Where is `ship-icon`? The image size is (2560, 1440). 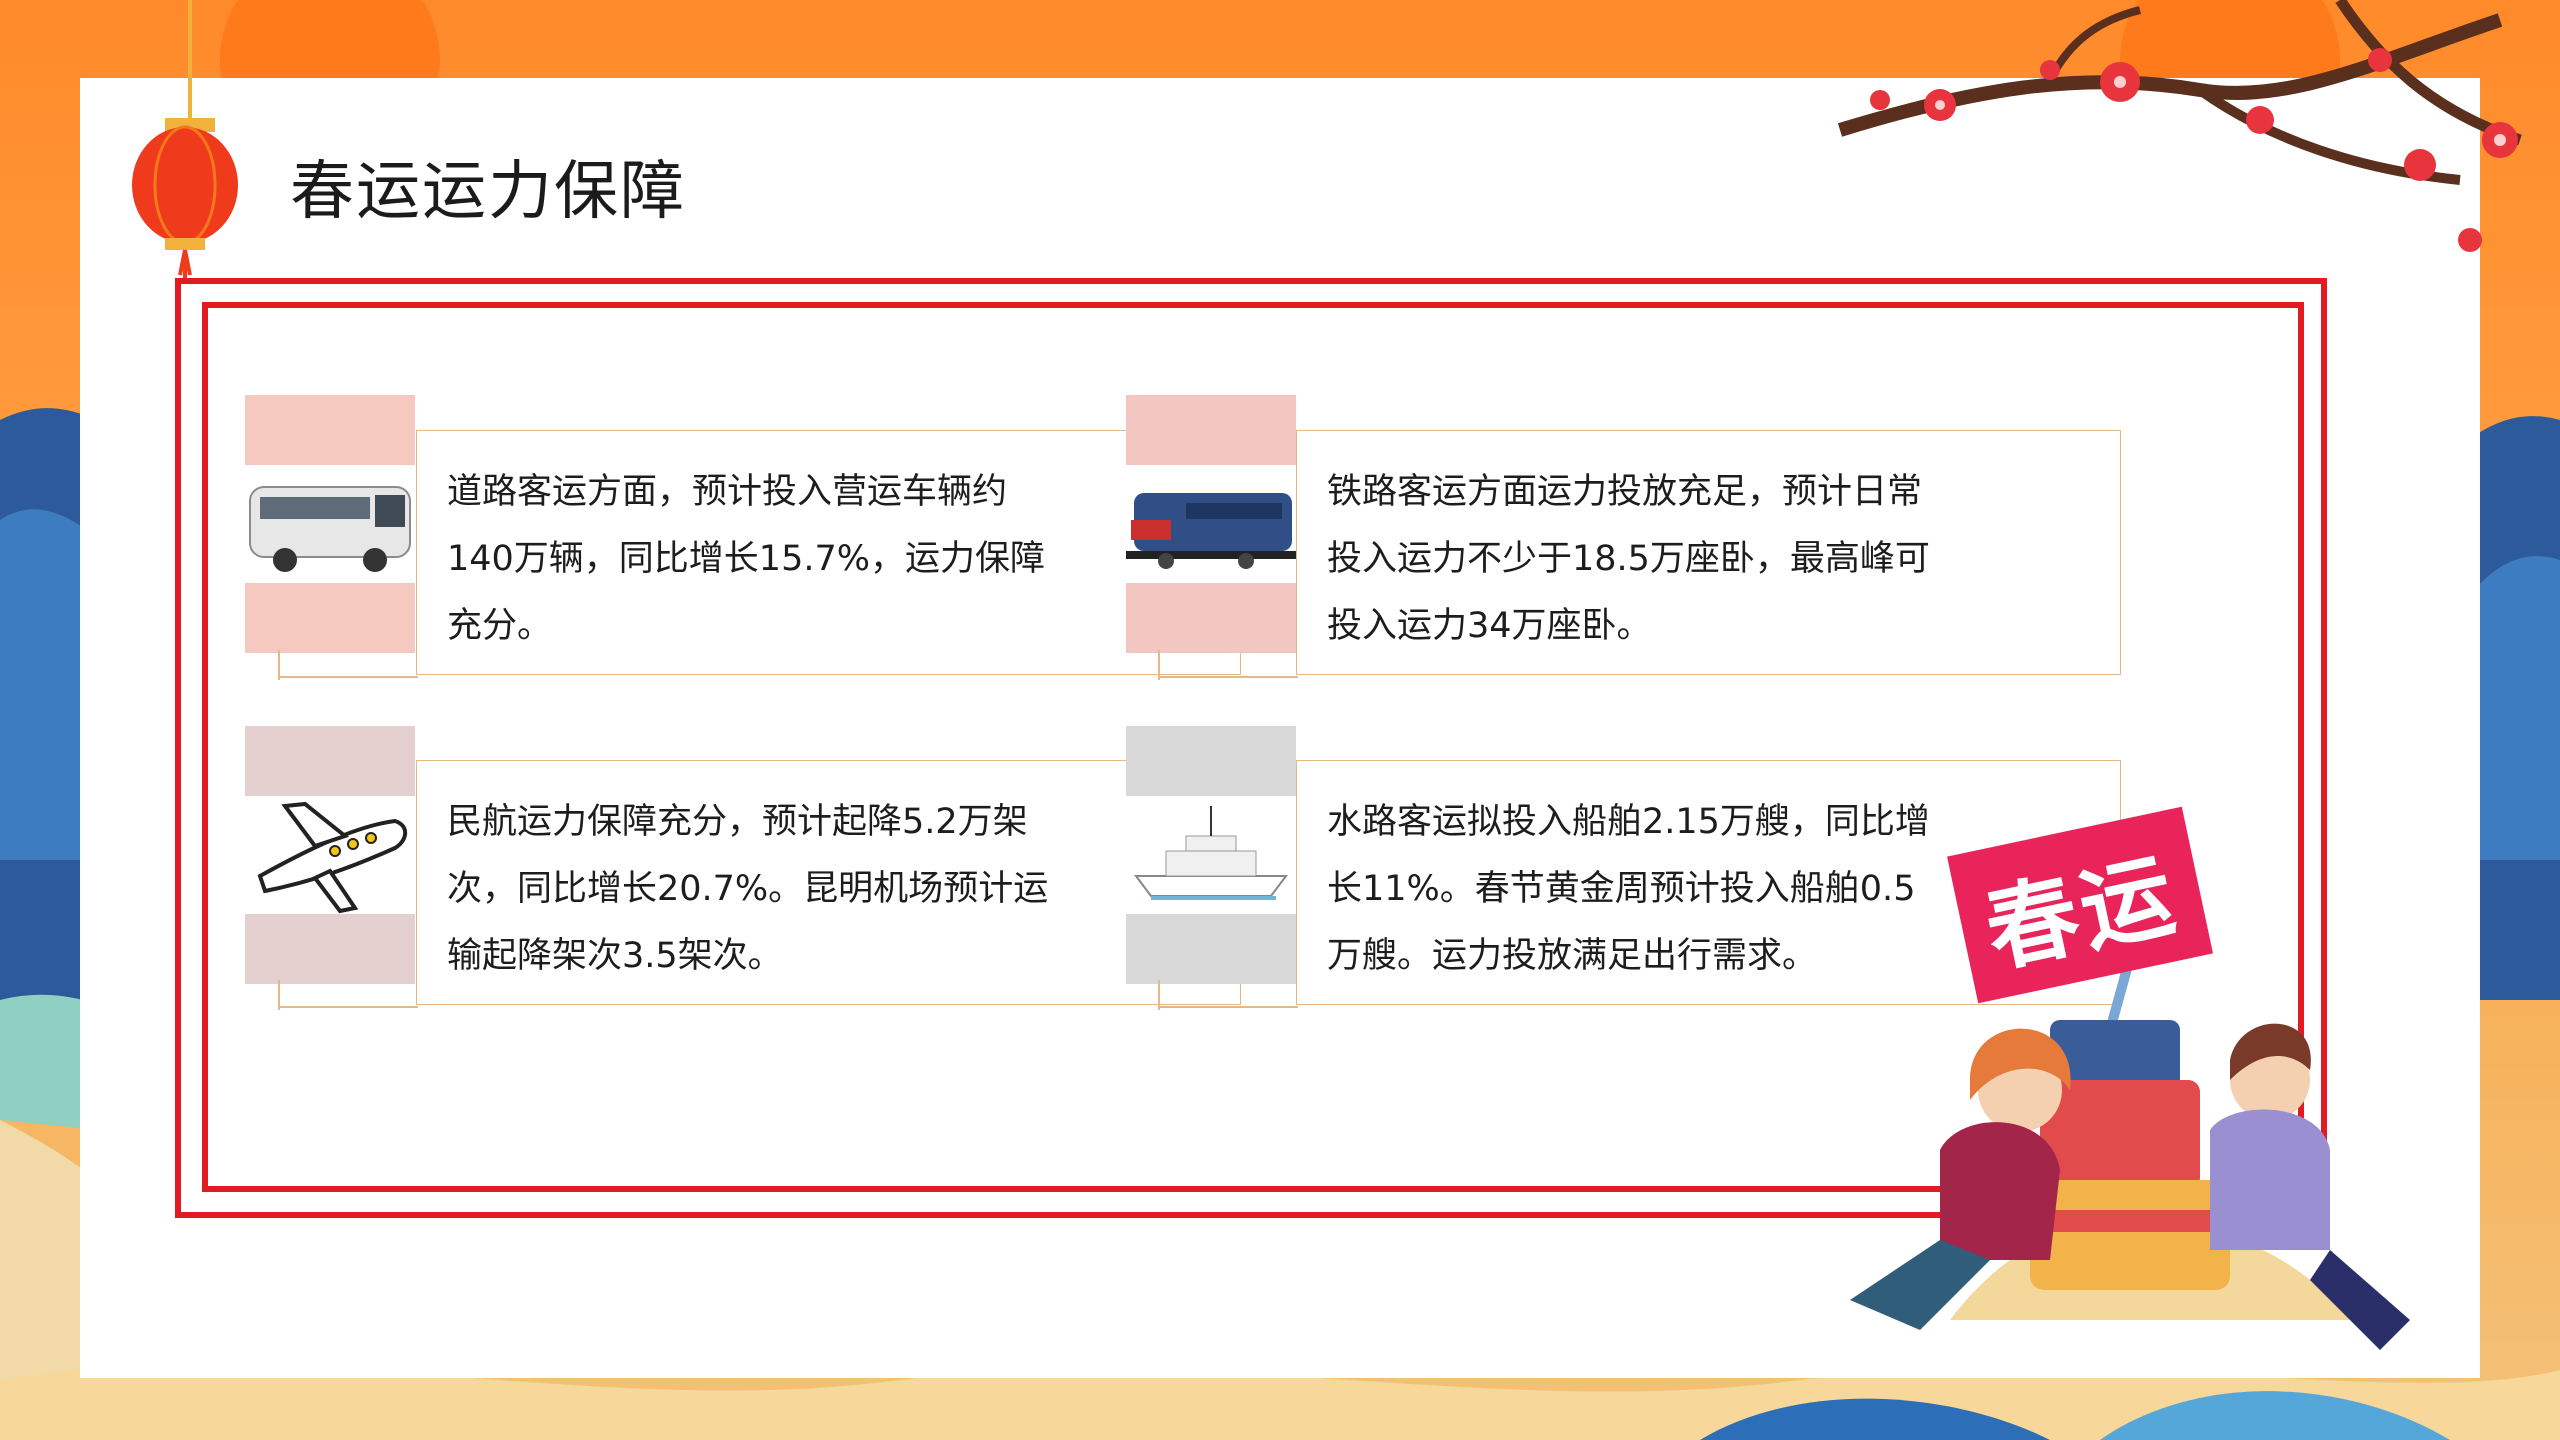
ship-icon is located at coordinates (1211, 853).